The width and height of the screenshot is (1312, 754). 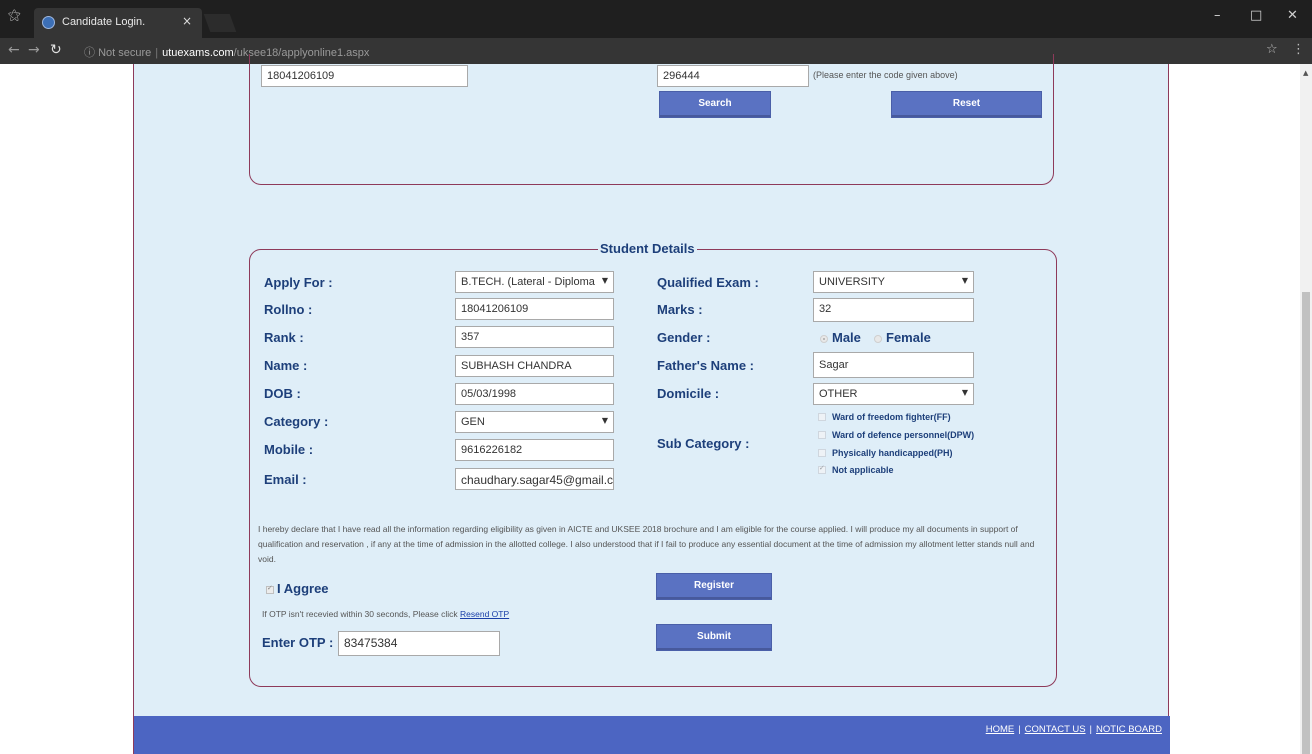 What do you see at coordinates (824, 339) in the screenshot?
I see `gender-male-radio` at bounding box center [824, 339].